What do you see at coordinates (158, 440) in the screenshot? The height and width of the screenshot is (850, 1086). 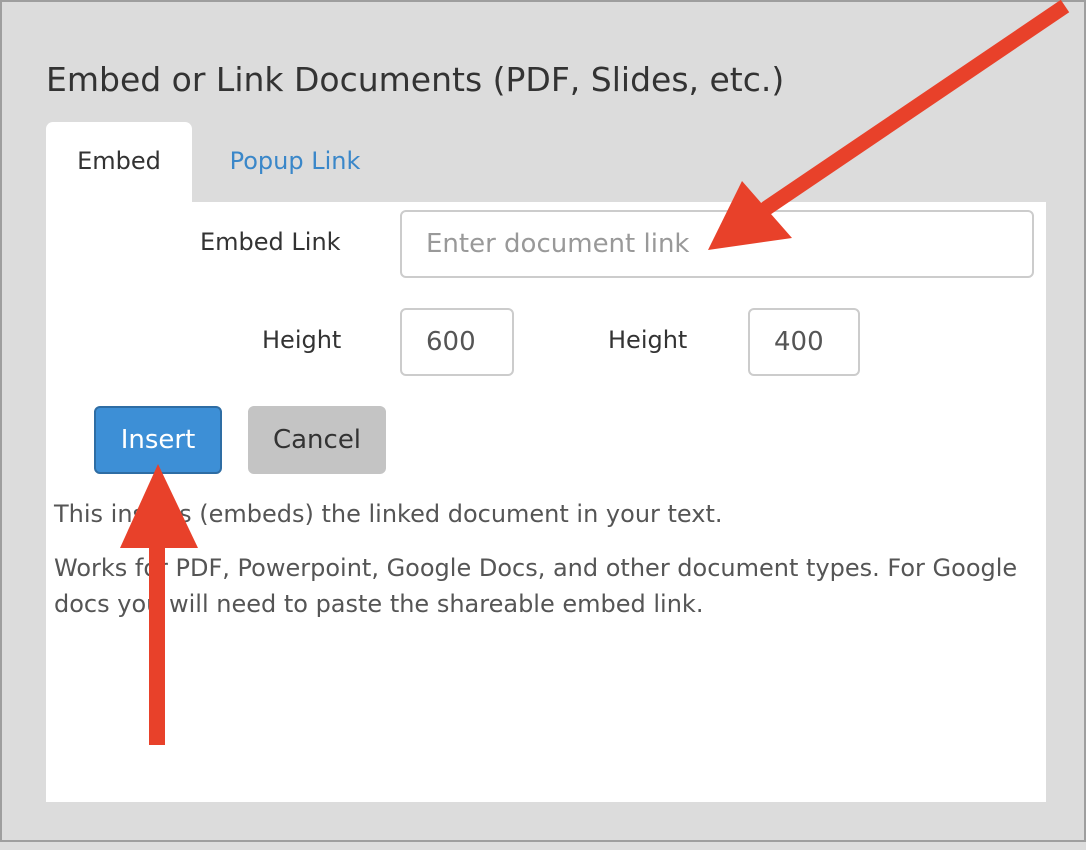 I see `insert-button: Insert` at bounding box center [158, 440].